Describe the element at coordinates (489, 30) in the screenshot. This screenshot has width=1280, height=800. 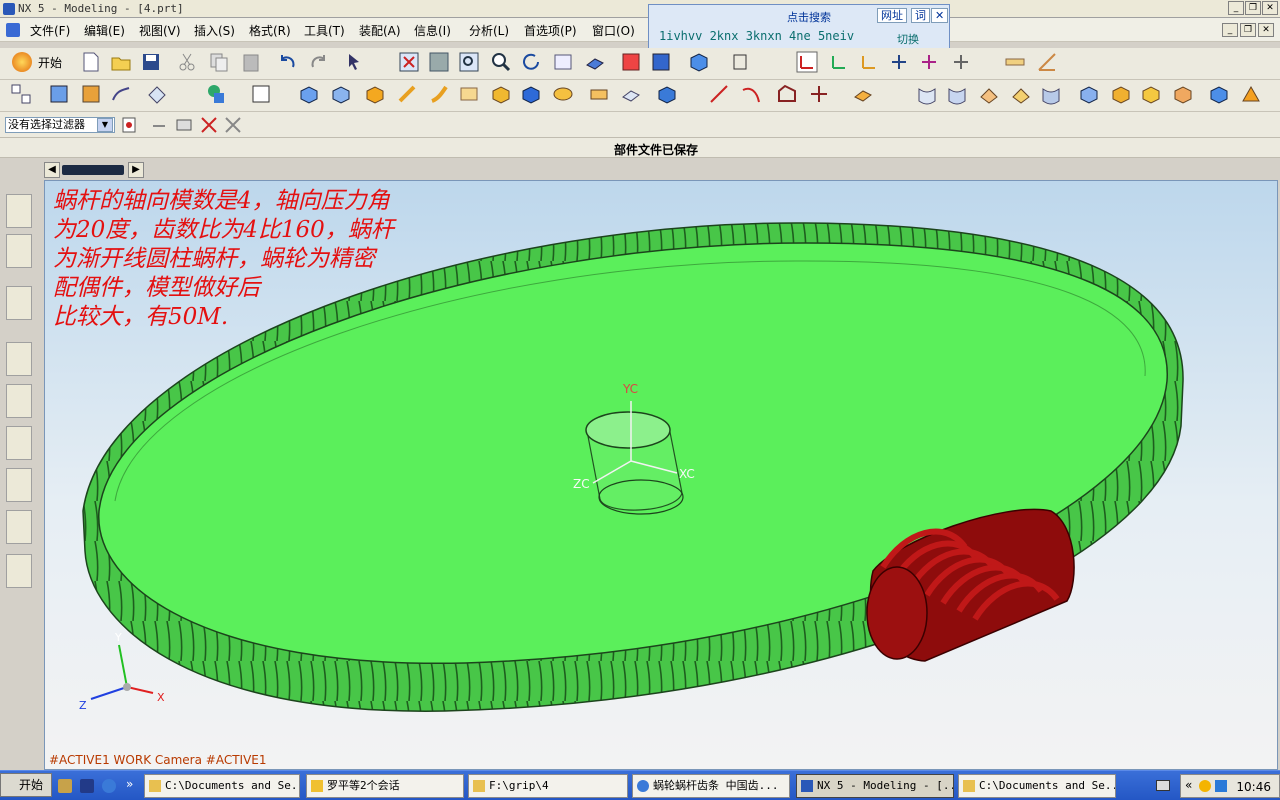
I see `menu-analysis: 分析(L)` at that location.